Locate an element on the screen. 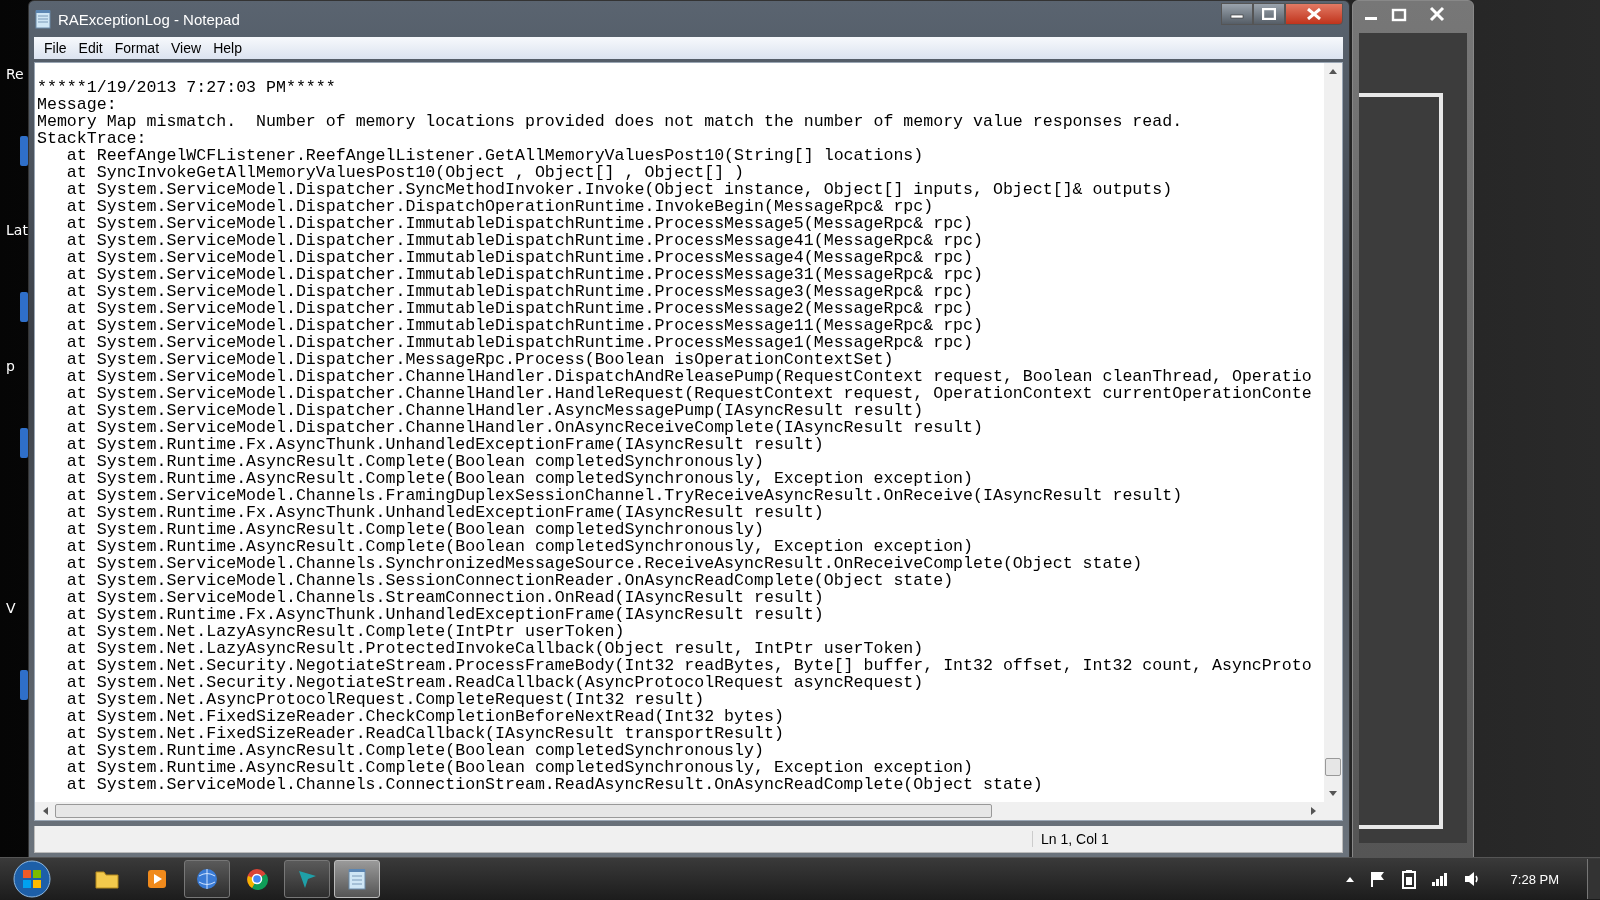  text-line: at System.Net.Security.NegotiateStream.ReadCallback(AsyncProtocolRequest asyncRequest) is located at coordinates (494, 682).